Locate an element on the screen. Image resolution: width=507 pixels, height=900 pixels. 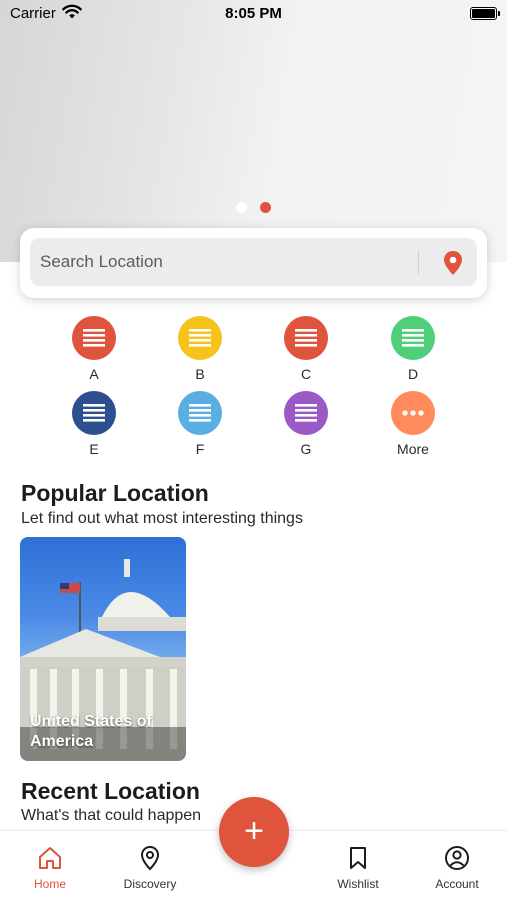
category-label: D is located at coordinates (413, 374).